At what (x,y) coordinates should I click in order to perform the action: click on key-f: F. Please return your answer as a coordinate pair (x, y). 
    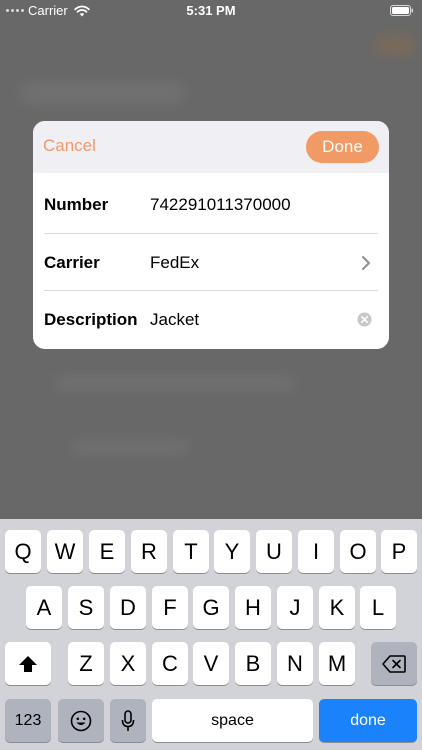
    Looking at the image, I should click on (170, 607).